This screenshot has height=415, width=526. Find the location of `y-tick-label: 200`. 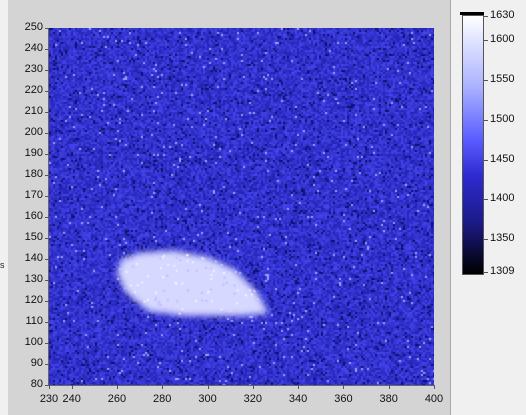

y-tick-label: 200 is located at coordinates (33, 132).